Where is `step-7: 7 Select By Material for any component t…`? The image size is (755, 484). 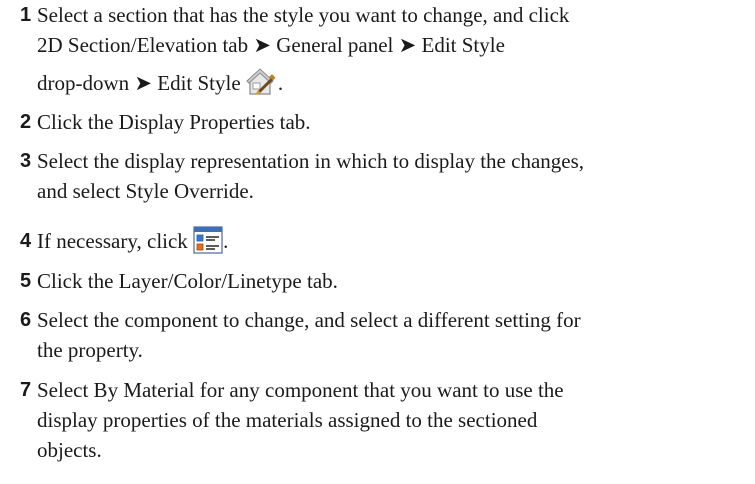 step-7: 7 Select By Material for any component t… is located at coordinates (282, 420).